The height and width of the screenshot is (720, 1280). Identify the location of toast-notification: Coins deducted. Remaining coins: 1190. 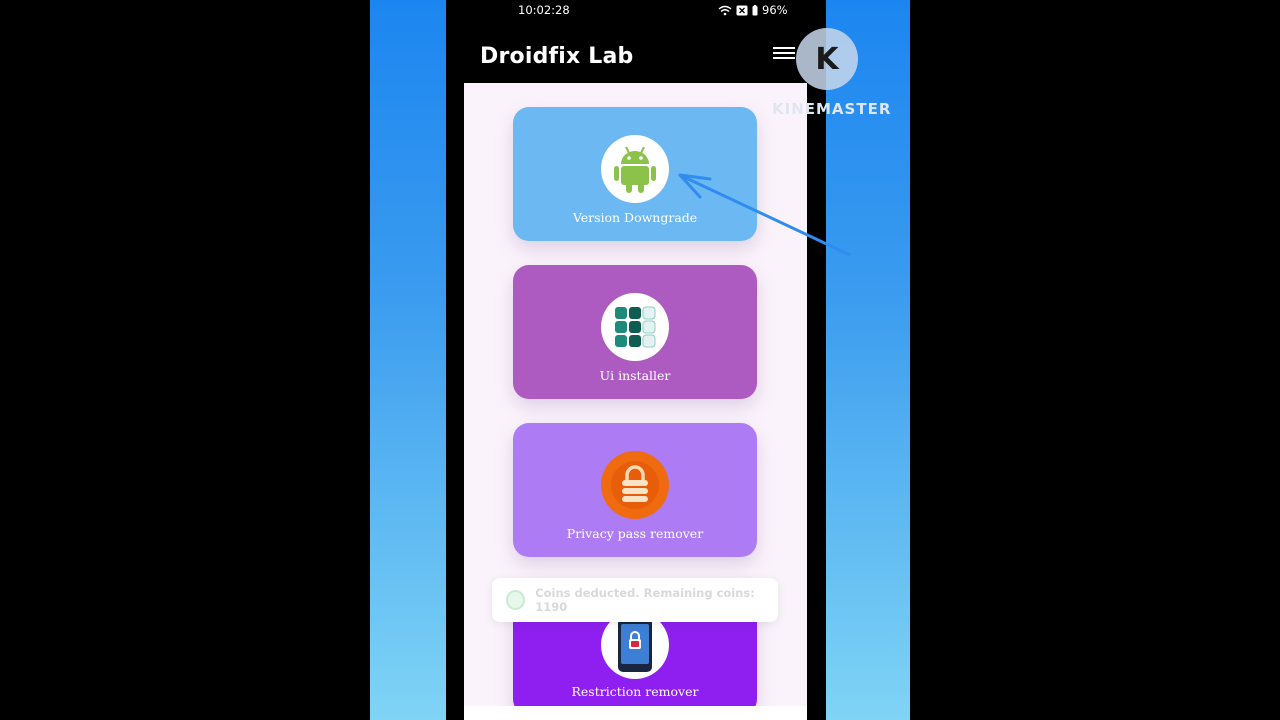
(635, 600).